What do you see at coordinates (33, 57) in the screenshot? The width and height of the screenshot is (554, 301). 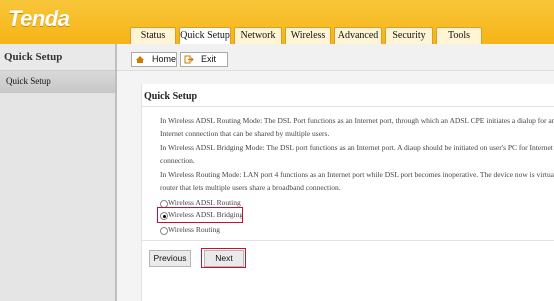 I see `sidebar-title: Quick Setup` at bounding box center [33, 57].